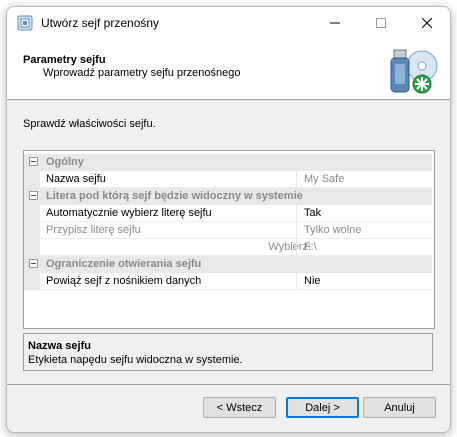 The width and height of the screenshot is (457, 437). What do you see at coordinates (228, 230) in the screenshot?
I see `property-row-assign-letter: Przypisz literę sejfu Tylko wolne` at bounding box center [228, 230].